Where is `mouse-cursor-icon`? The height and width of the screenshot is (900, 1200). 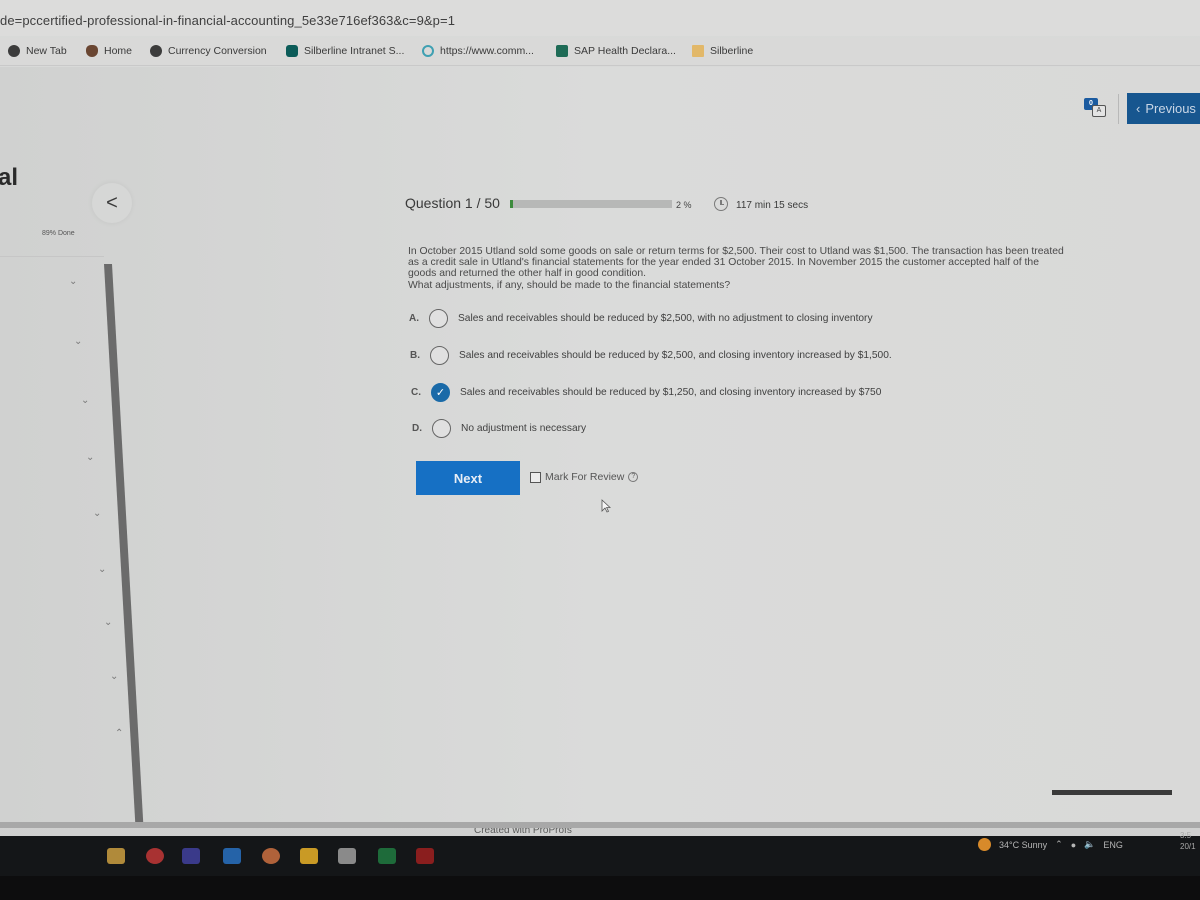 mouse-cursor-icon is located at coordinates (606, 506).